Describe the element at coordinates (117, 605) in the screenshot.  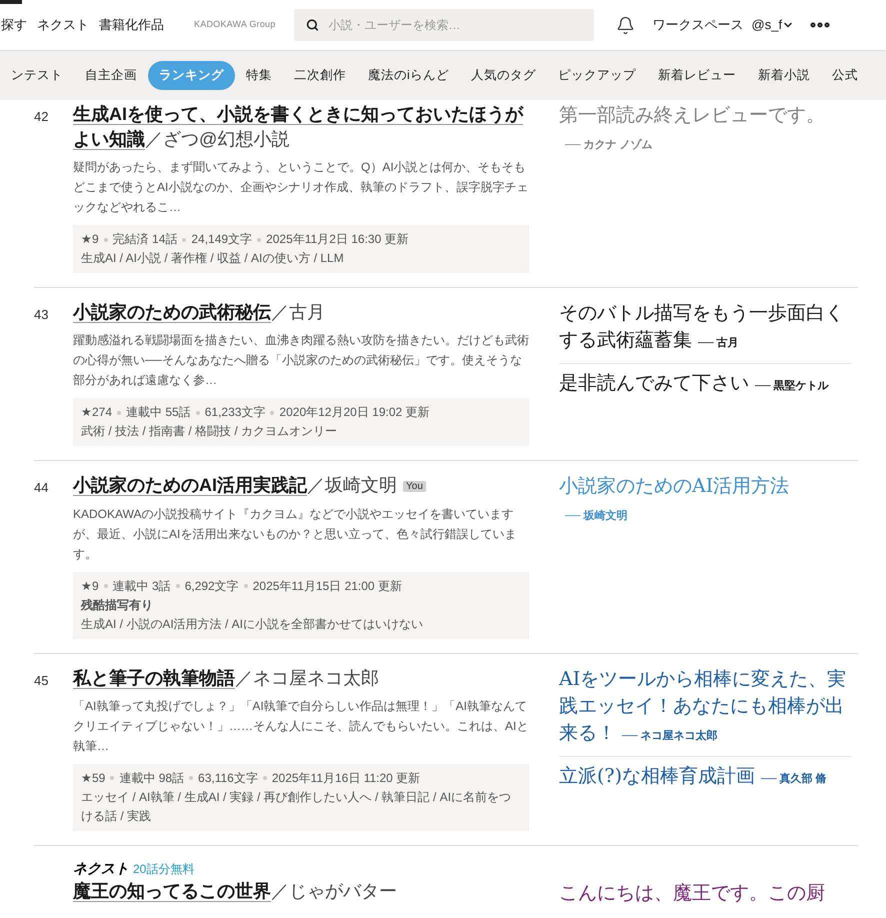
I see `content-warning: 残酷描写有り` at that location.